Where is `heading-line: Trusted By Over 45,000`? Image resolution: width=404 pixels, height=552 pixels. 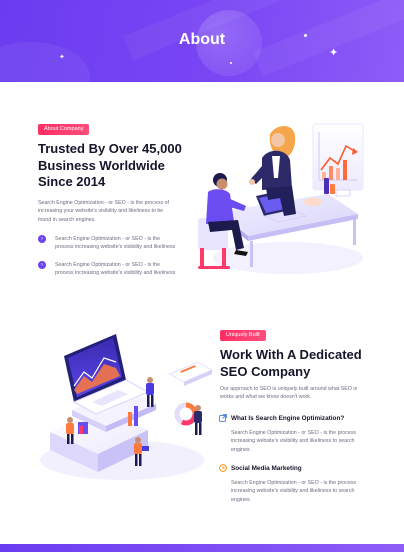 heading-line: Trusted By Over 45,000 is located at coordinates (110, 148).